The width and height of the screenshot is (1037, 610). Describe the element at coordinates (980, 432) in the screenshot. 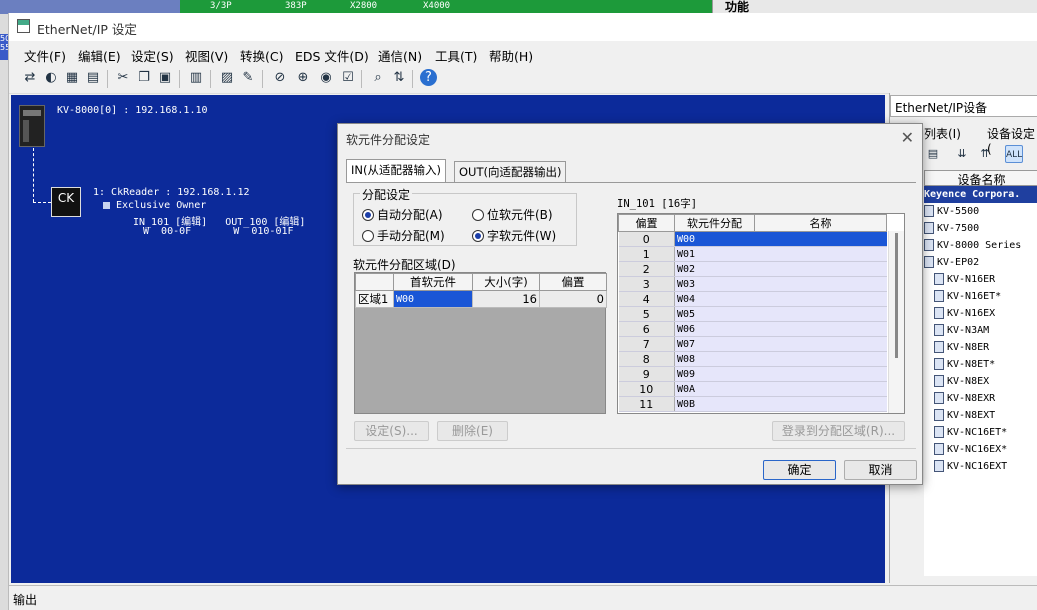

I see `device-row: KV-NC16ET*` at that location.